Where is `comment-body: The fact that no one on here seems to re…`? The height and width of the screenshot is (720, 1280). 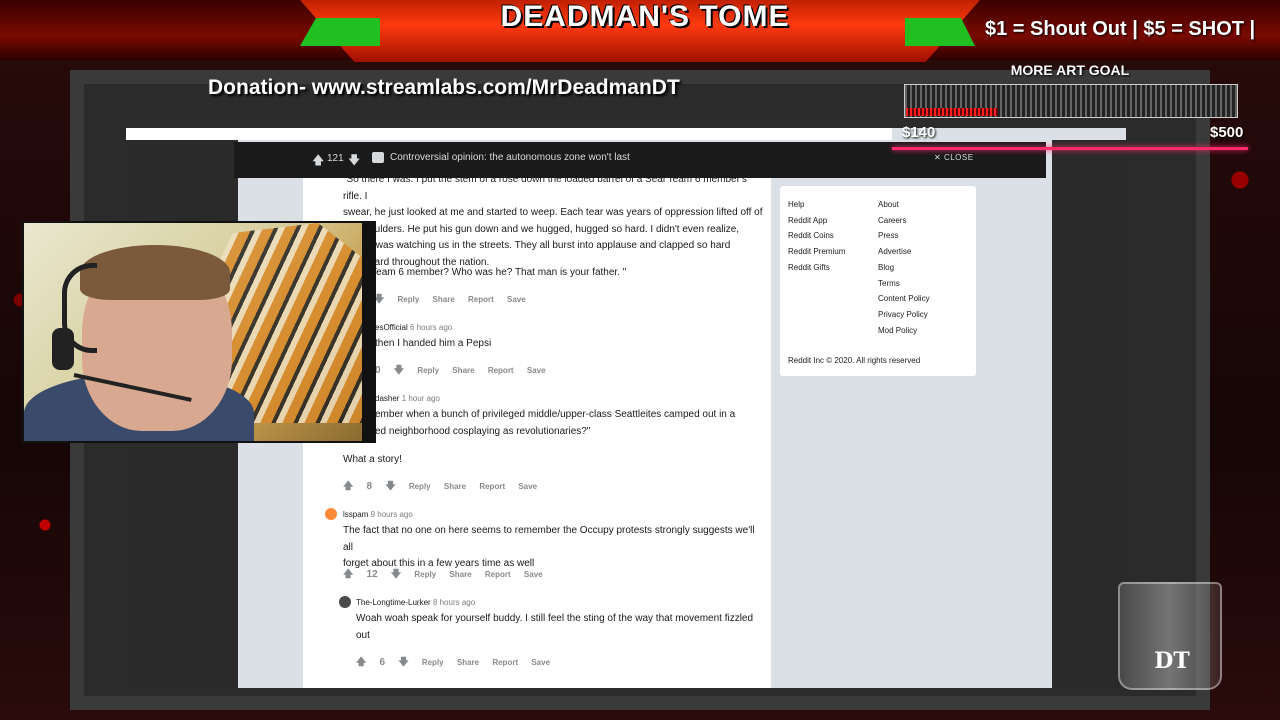 comment-body: The fact that no one on here seems to re… is located at coordinates (553, 548).